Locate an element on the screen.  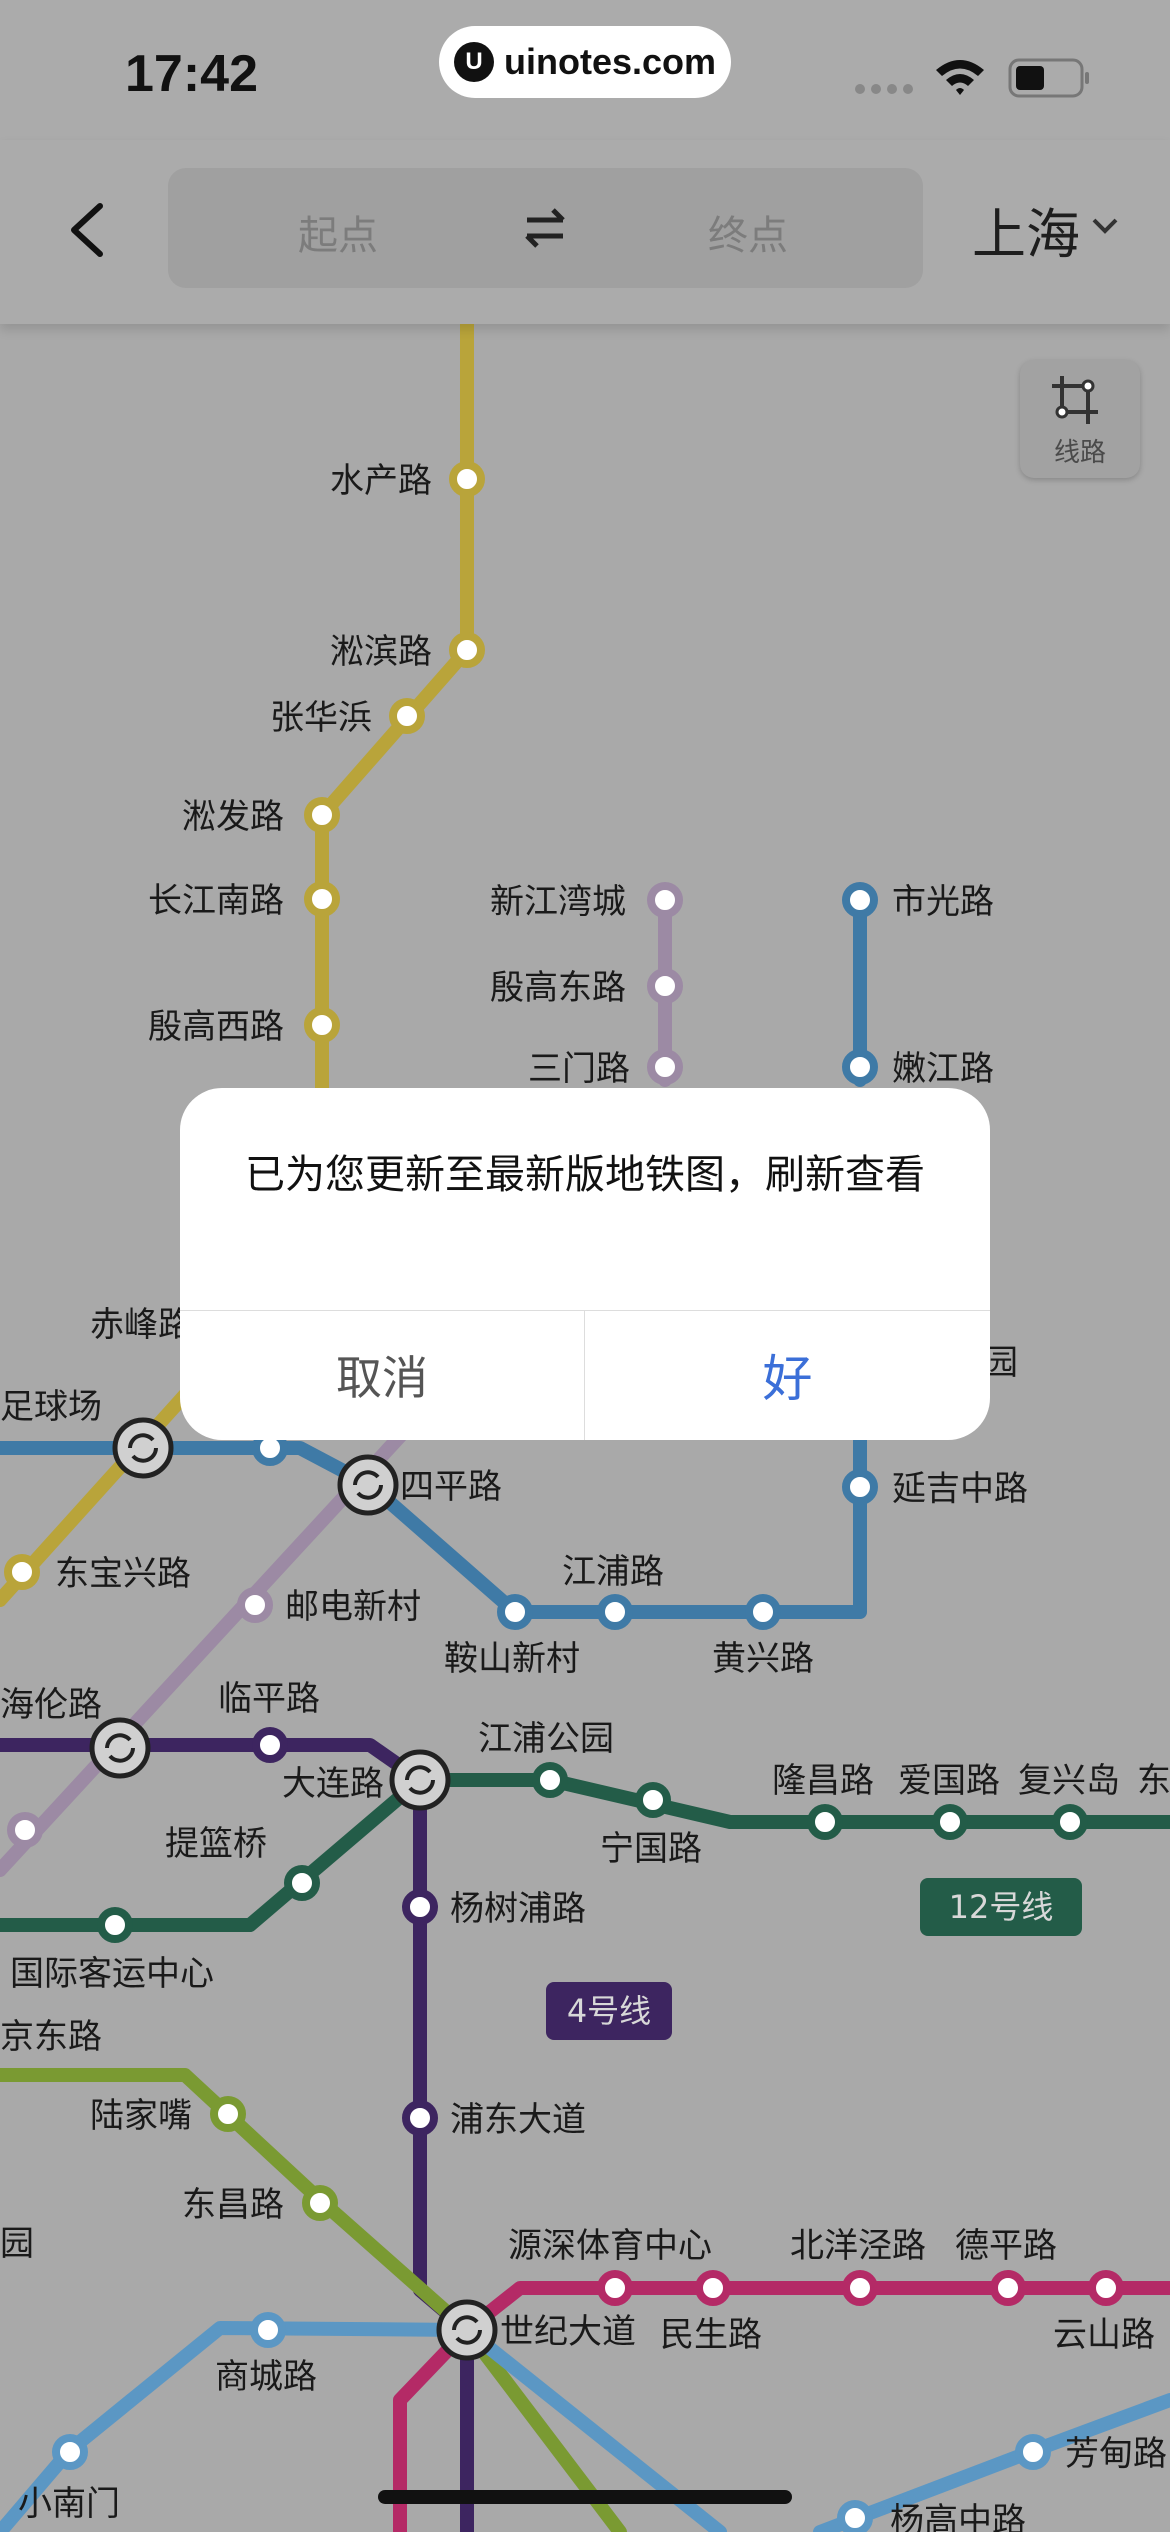
end-input: 终点 is located at coordinates (748, 232).